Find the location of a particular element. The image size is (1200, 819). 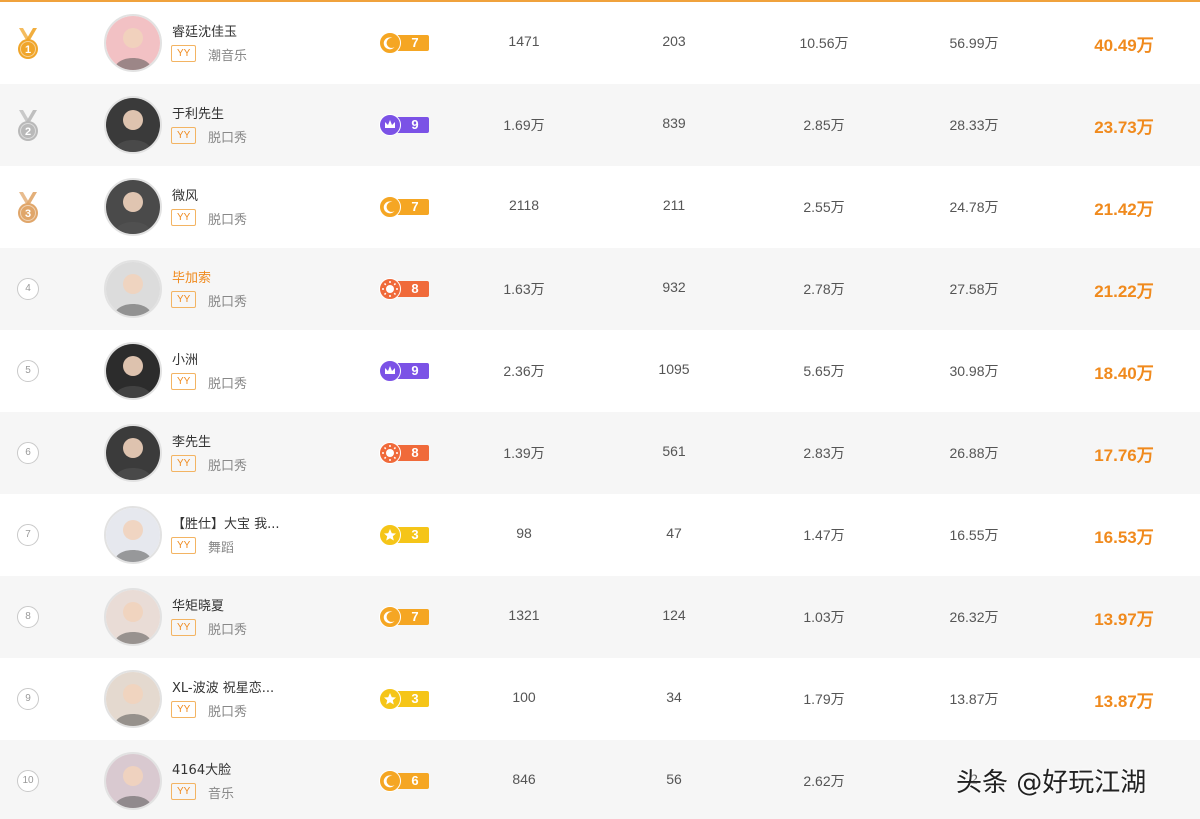

stat-cell-c2: 47 is located at coordinates (674, 533).